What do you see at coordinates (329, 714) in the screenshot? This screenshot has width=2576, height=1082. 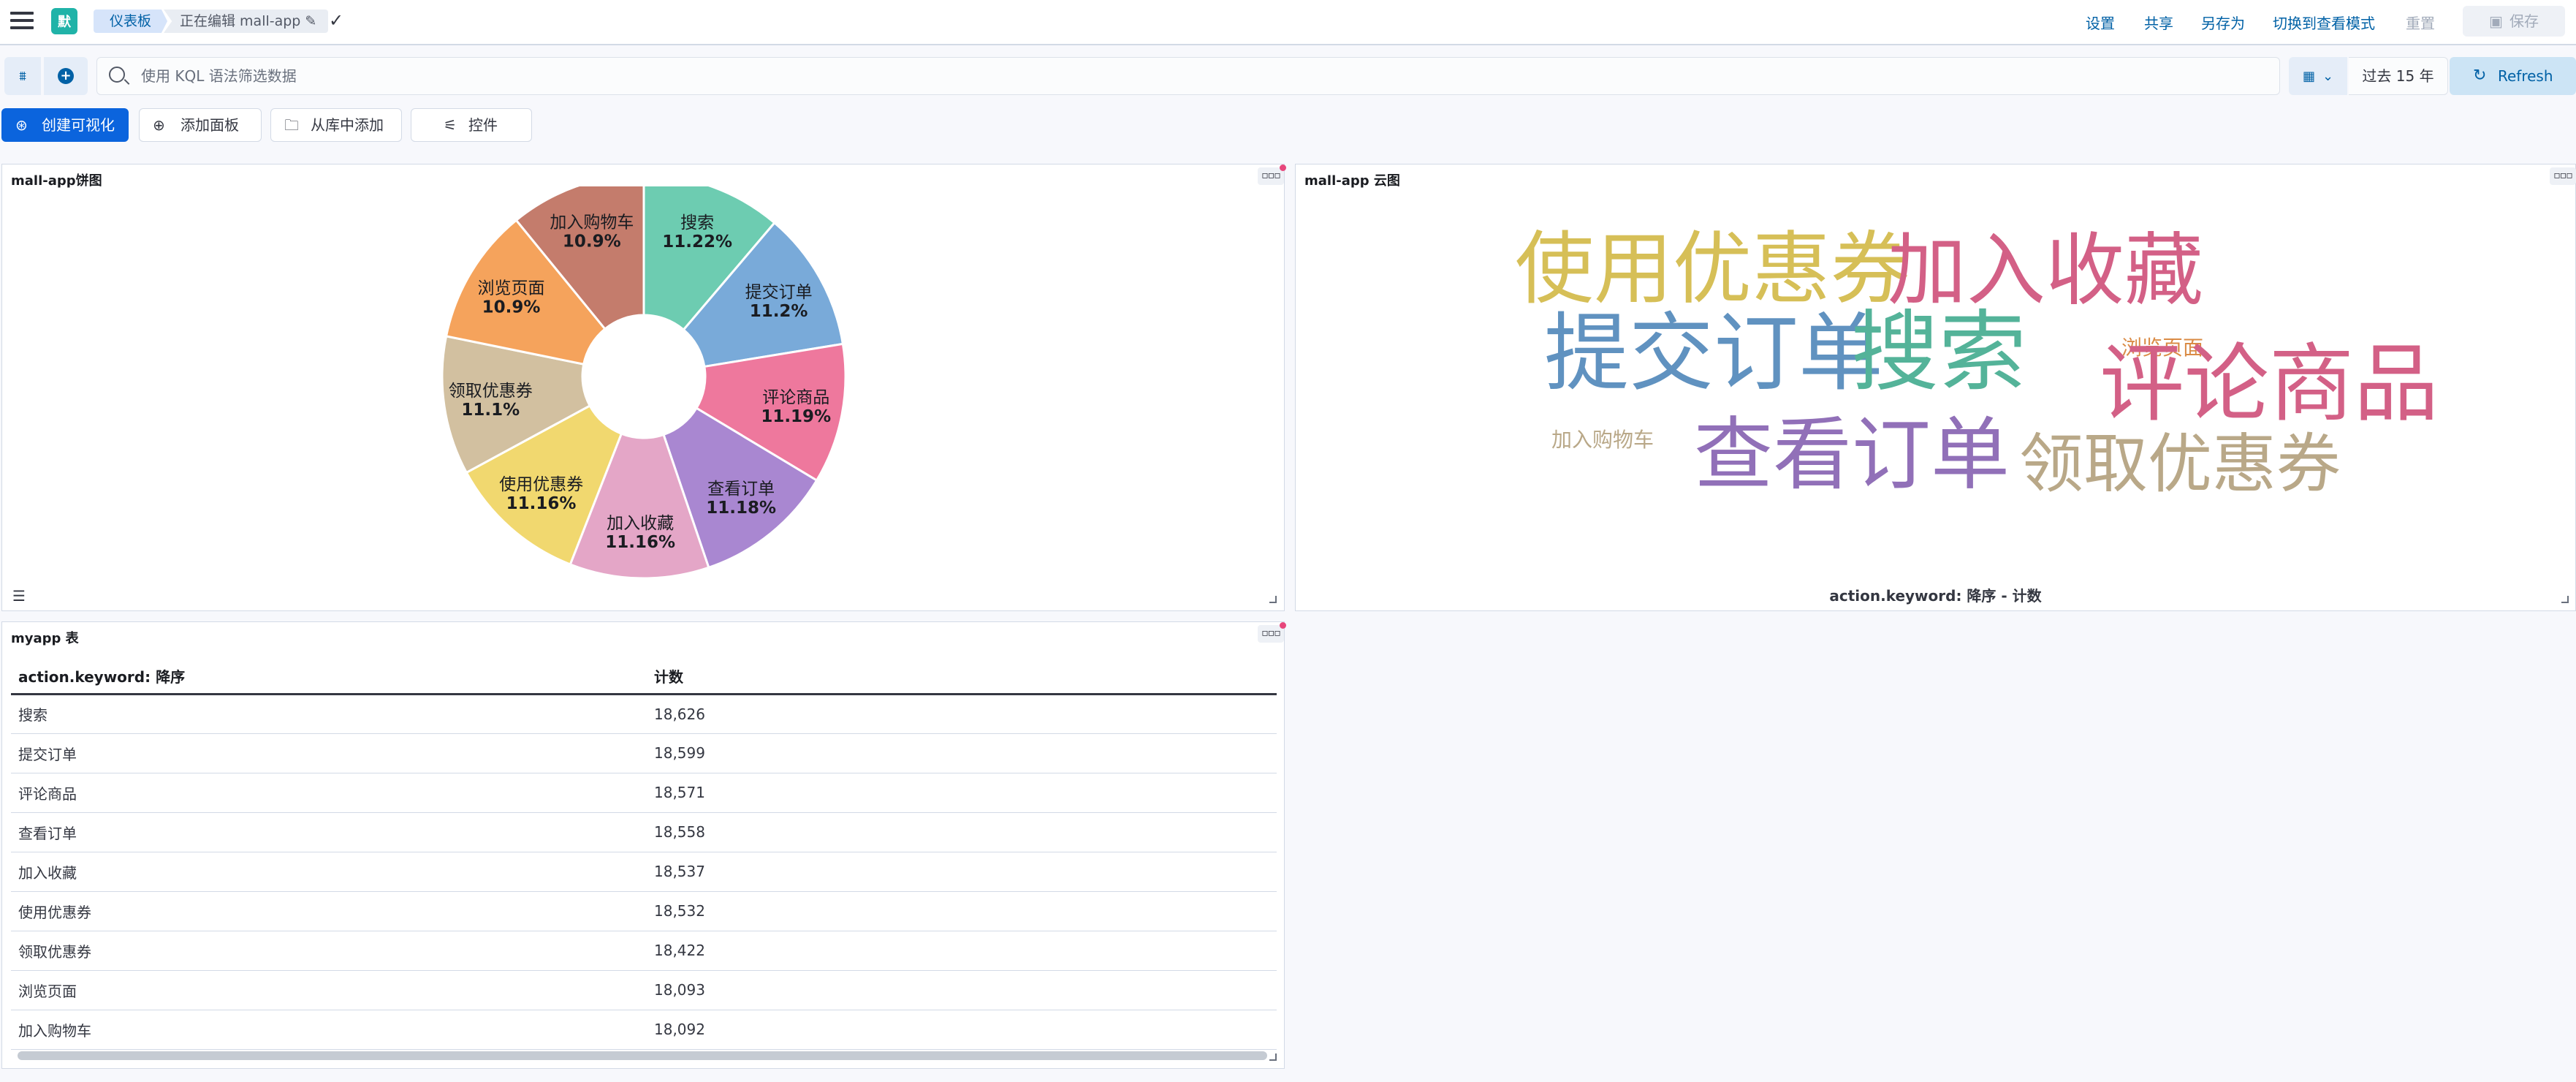 I see `table-cell: 搜索` at bounding box center [329, 714].